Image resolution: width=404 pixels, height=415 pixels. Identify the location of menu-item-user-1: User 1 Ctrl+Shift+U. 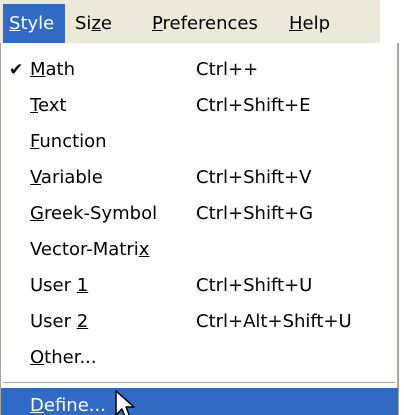
(199, 286).